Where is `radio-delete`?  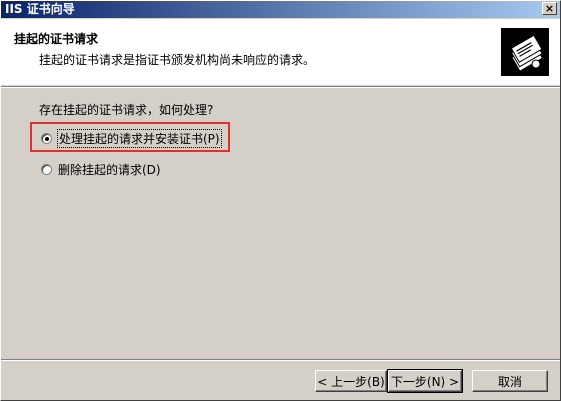 radio-delete is located at coordinates (46, 169).